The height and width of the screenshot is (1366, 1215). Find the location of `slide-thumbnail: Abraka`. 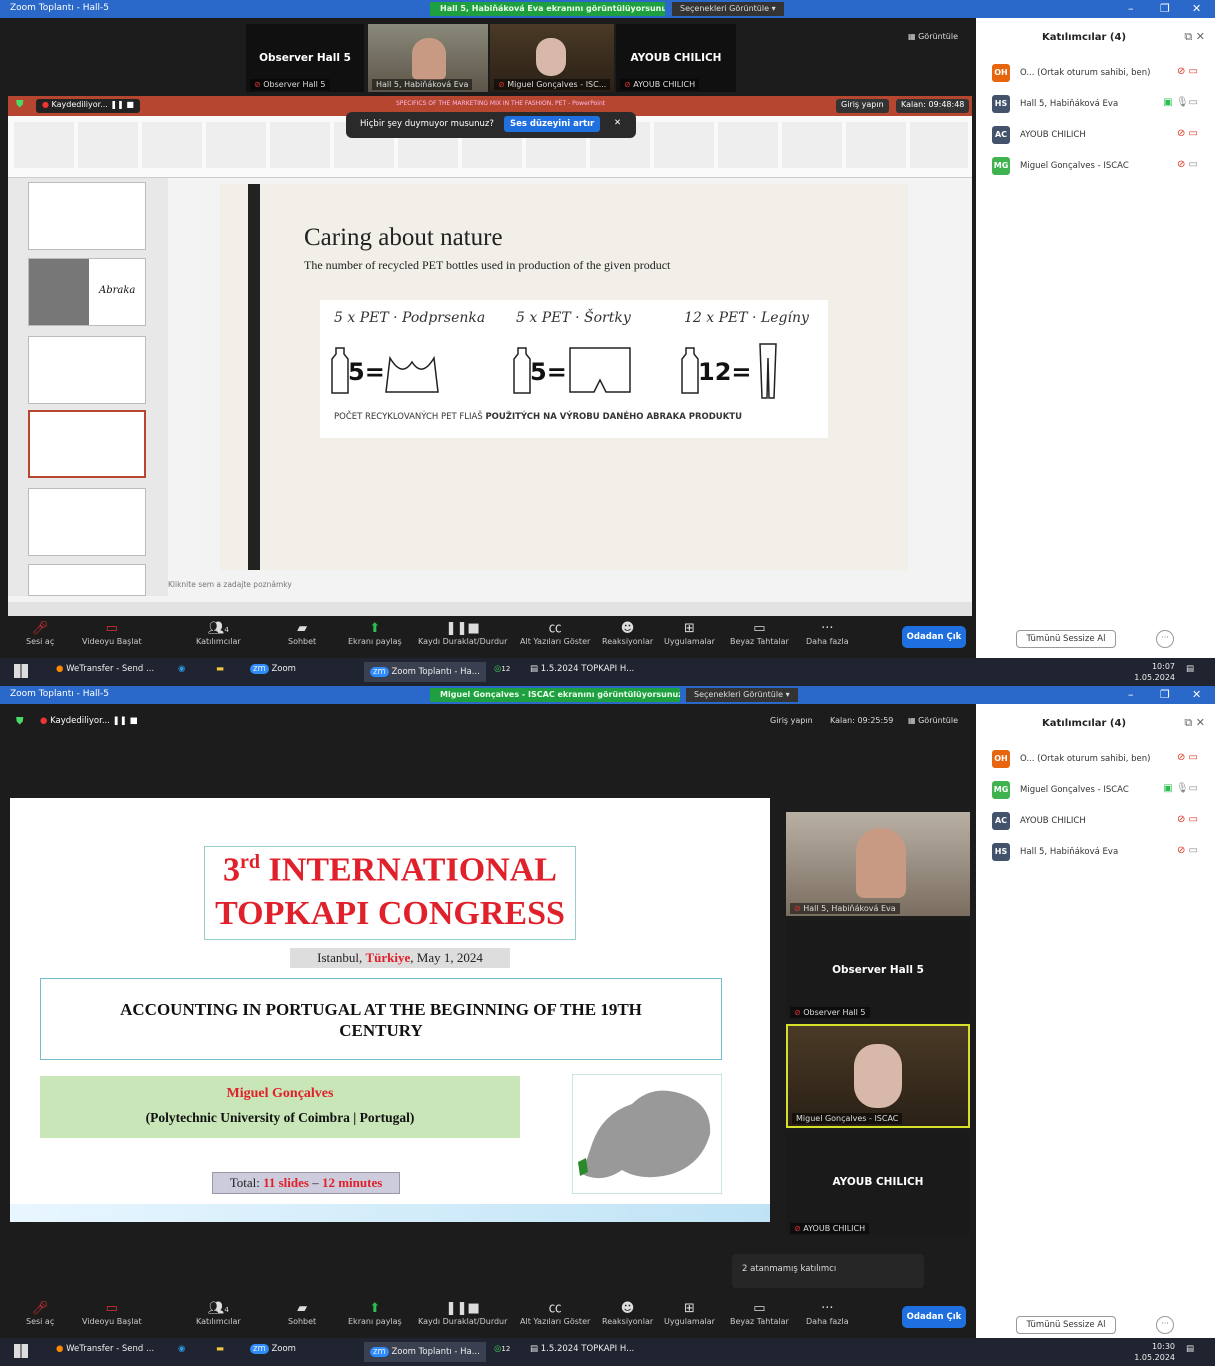

slide-thumbnail: Abraka is located at coordinates (87, 292).